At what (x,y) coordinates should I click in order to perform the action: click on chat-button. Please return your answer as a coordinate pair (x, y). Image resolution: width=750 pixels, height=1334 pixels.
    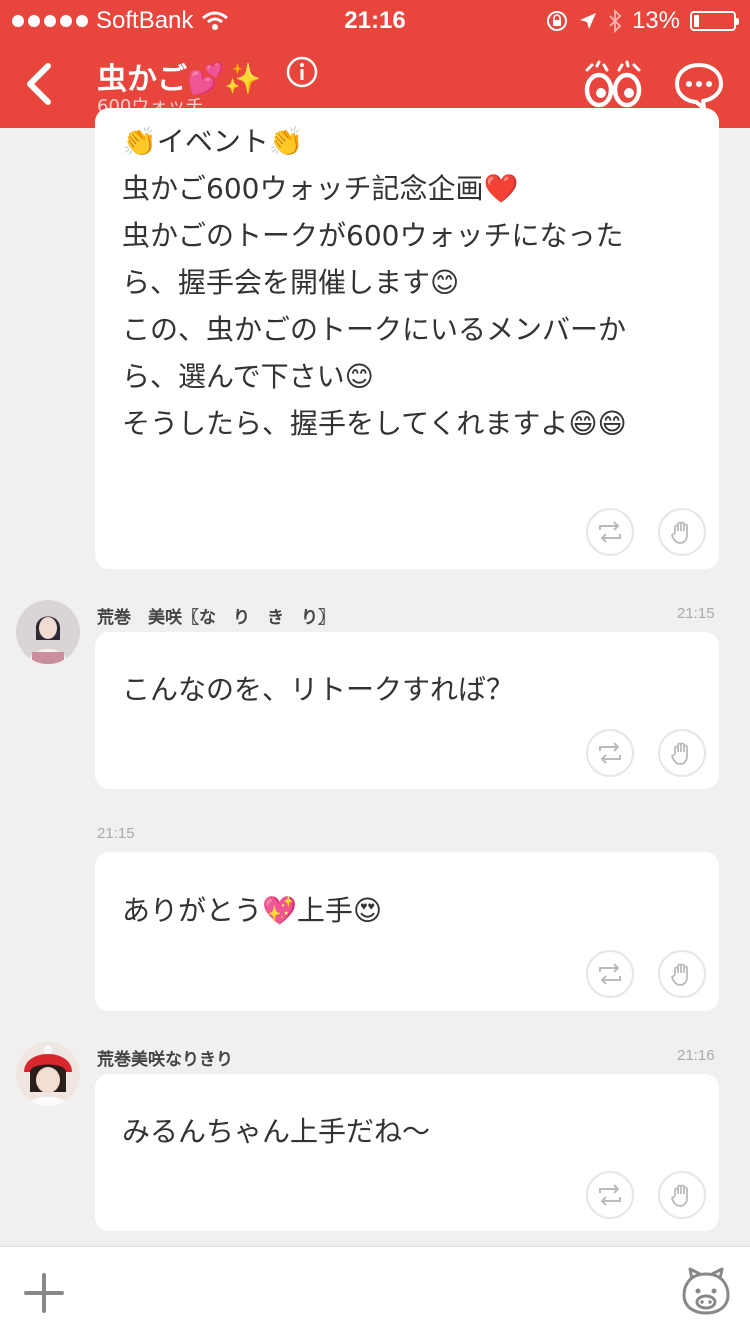
    Looking at the image, I should click on (699, 86).